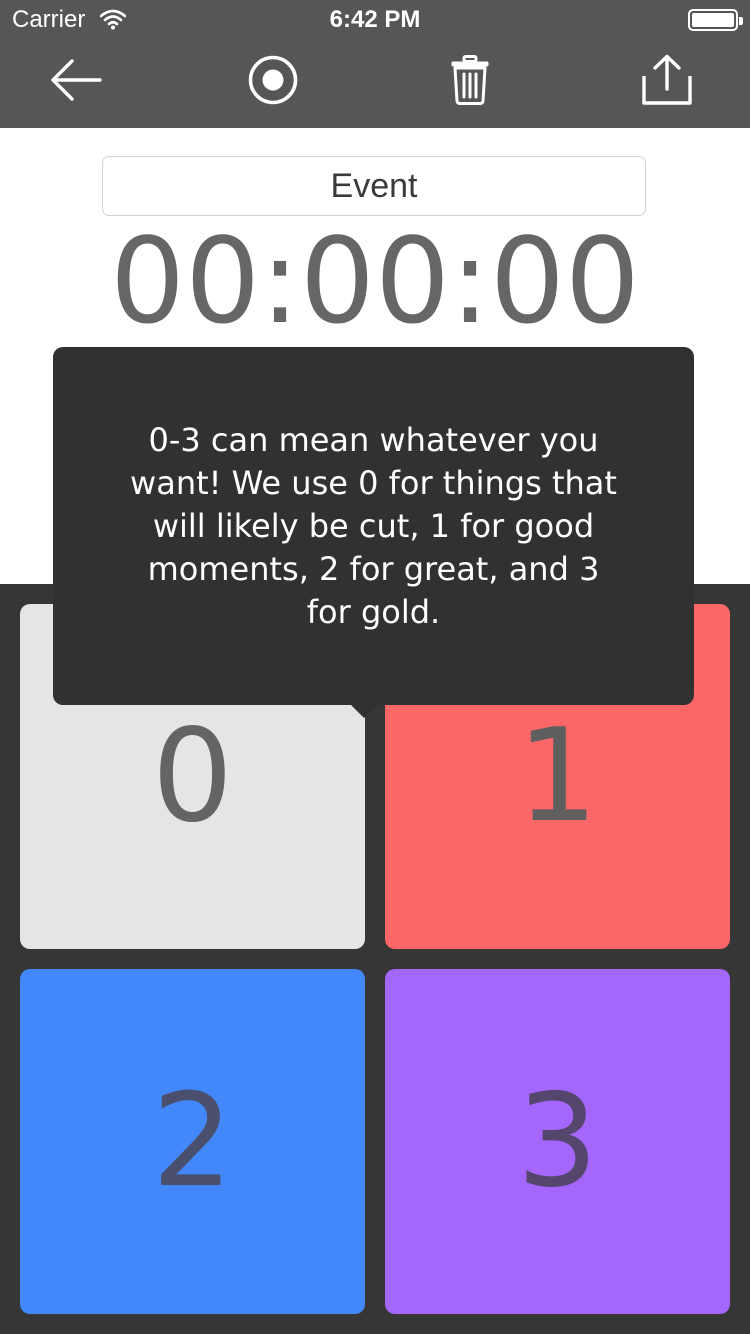  What do you see at coordinates (715, 20) in the screenshot?
I see `battery-icon` at bounding box center [715, 20].